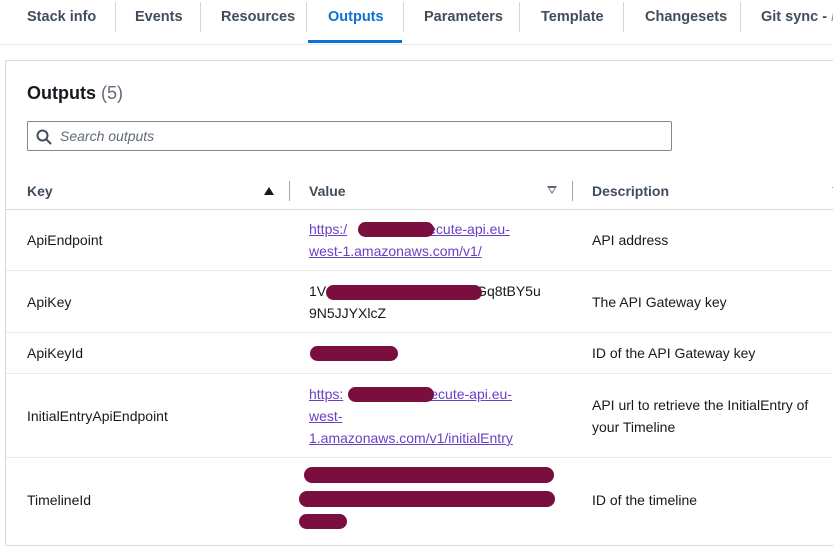  I want to click on sort-ascending-icon, so click(269, 191).